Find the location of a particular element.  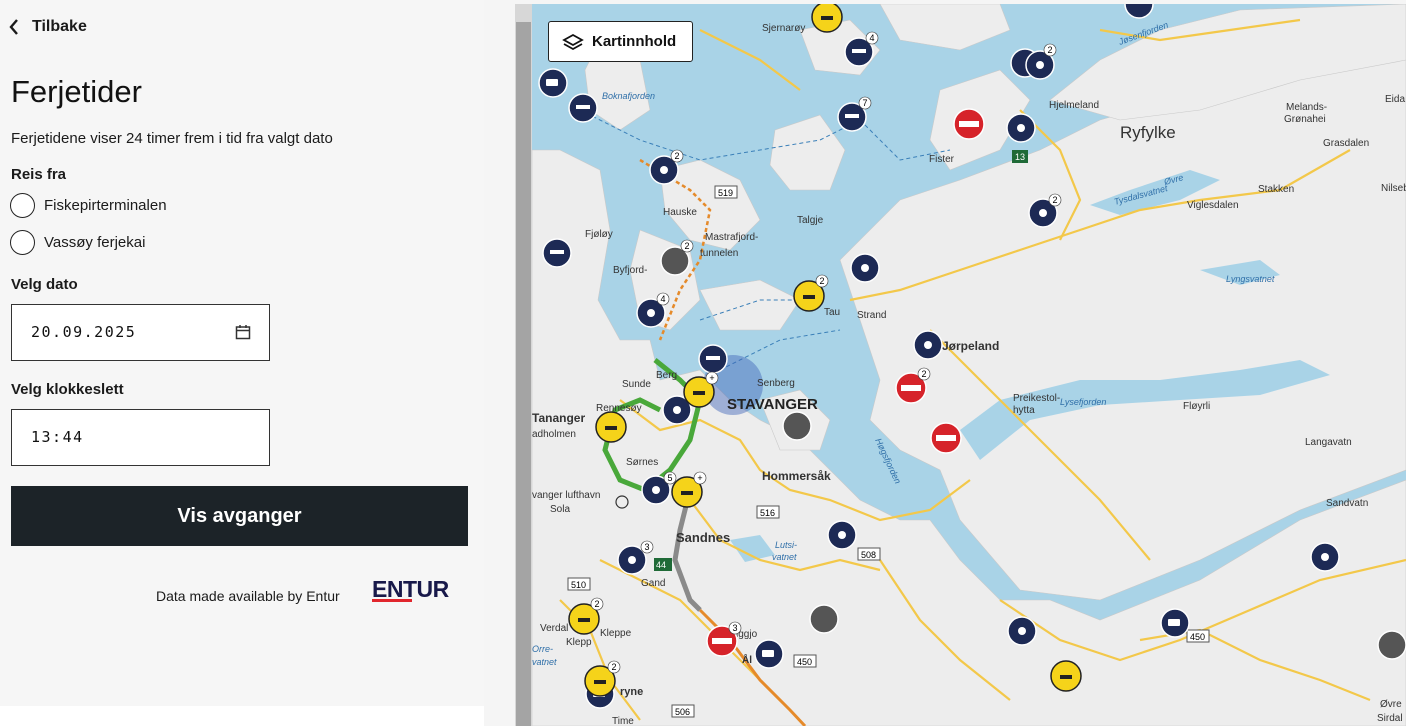

back-link: Tilbake is located at coordinates (47, 27).